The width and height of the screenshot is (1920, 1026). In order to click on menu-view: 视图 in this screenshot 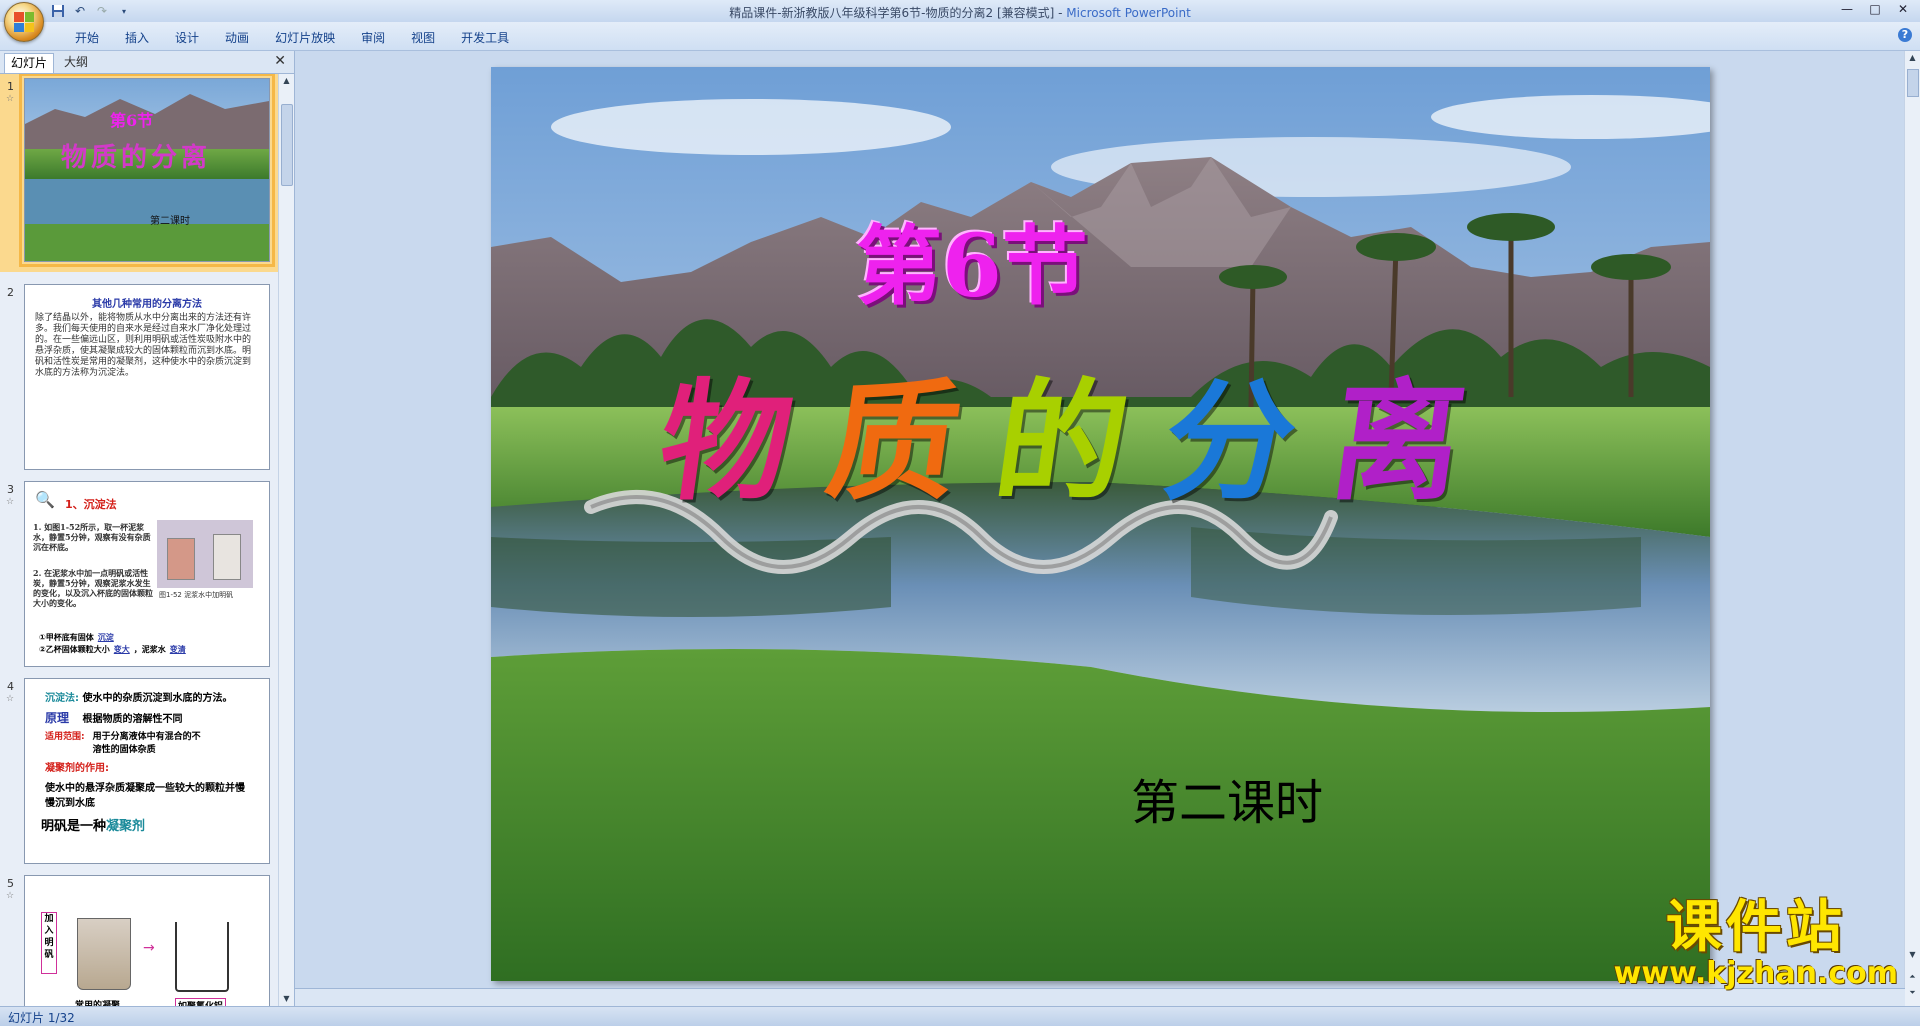, I will do `click(423, 37)`.